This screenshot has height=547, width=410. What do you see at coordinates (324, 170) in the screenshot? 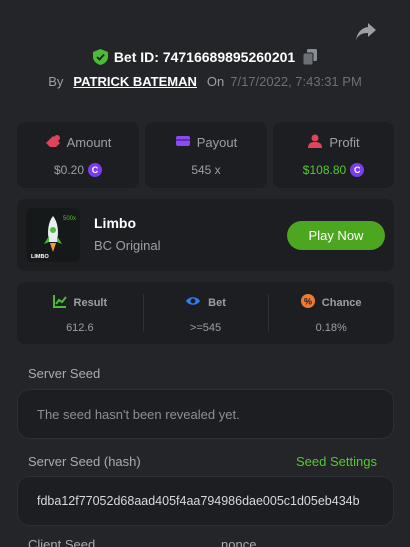
I see `profit-value: $108.80` at bounding box center [324, 170].